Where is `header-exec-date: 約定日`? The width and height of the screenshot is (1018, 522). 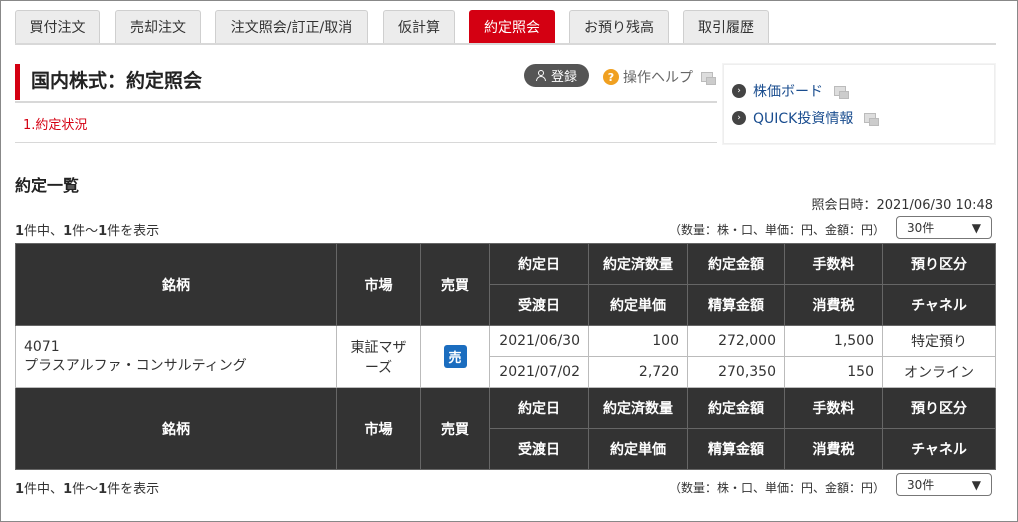
header-exec-date: 約定日 is located at coordinates (539, 264).